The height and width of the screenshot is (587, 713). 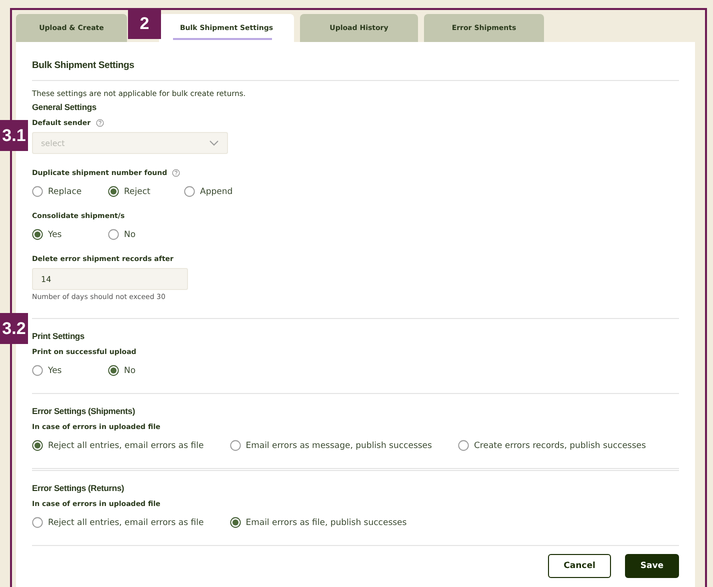 I want to click on step-badge: 2, so click(x=144, y=23).